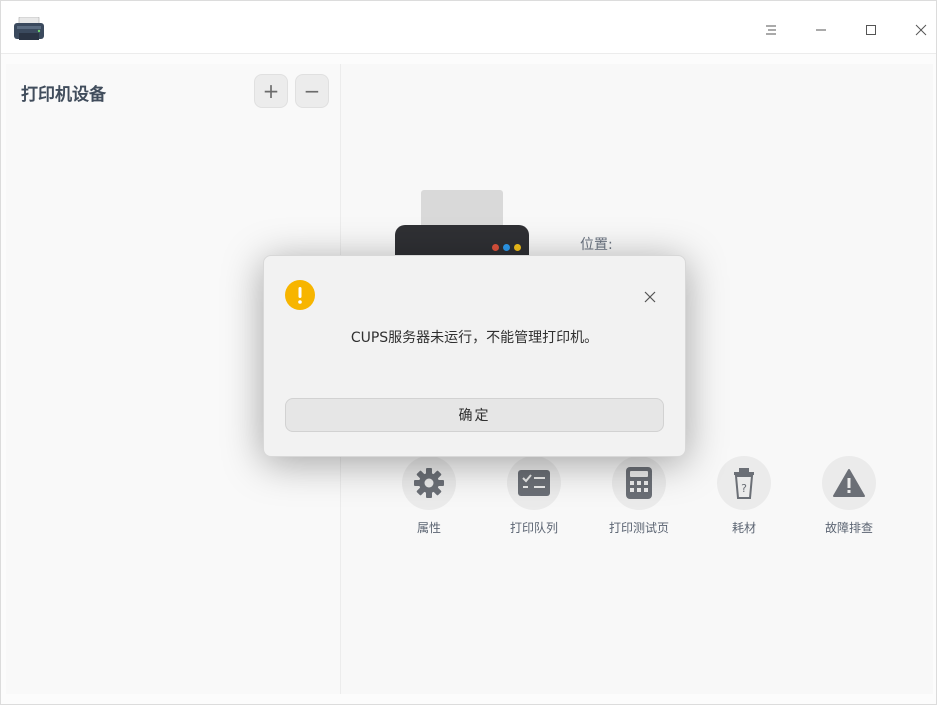 This screenshot has height=705, width=937. What do you see at coordinates (429, 483) in the screenshot?
I see `gear-icon` at bounding box center [429, 483].